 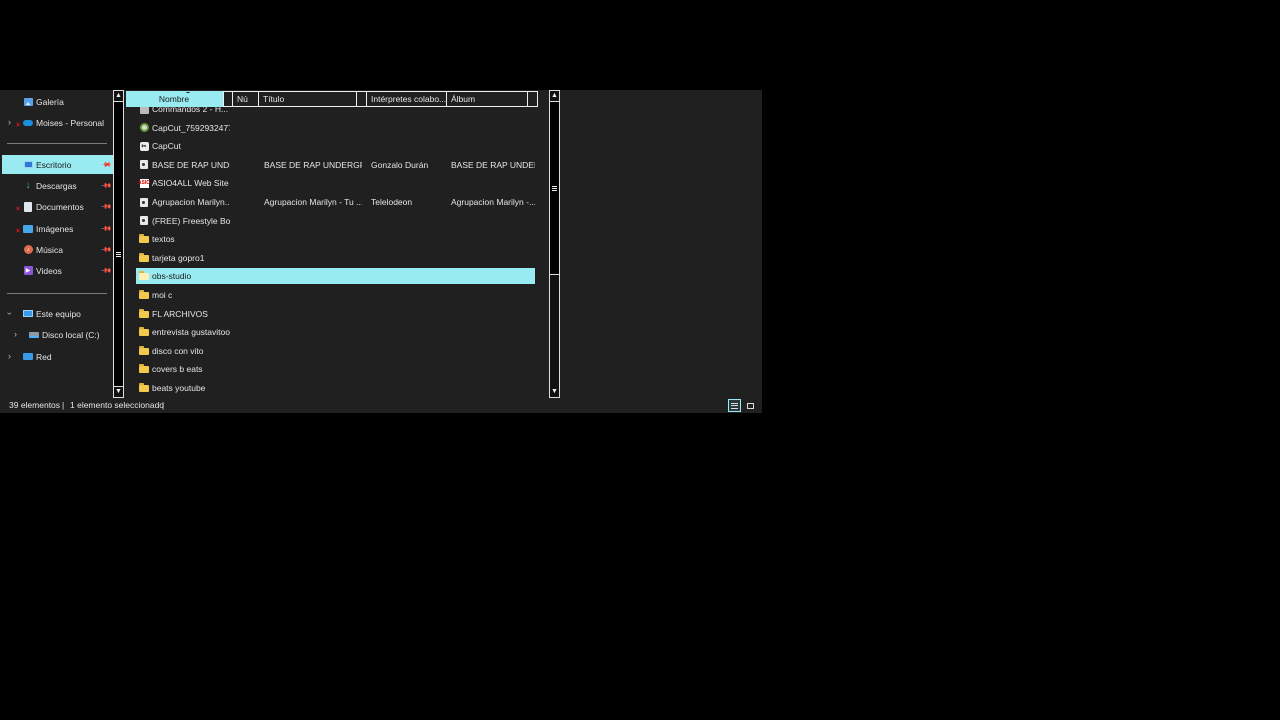 I want to click on folder-row: moi c, so click(x=335, y=295).